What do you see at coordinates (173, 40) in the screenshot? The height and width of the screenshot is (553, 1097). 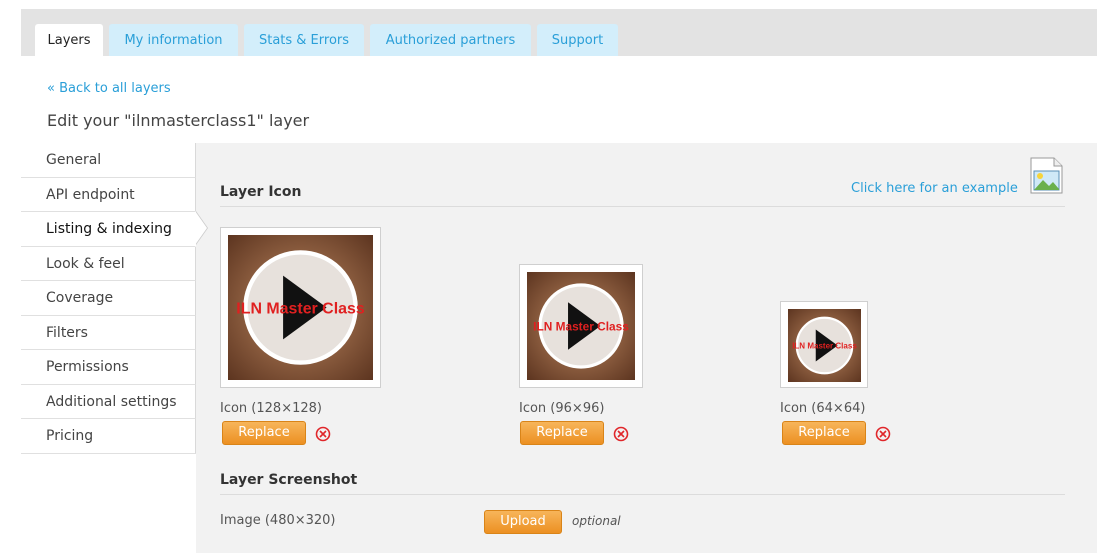 I see `tab-my-information: My information` at bounding box center [173, 40].